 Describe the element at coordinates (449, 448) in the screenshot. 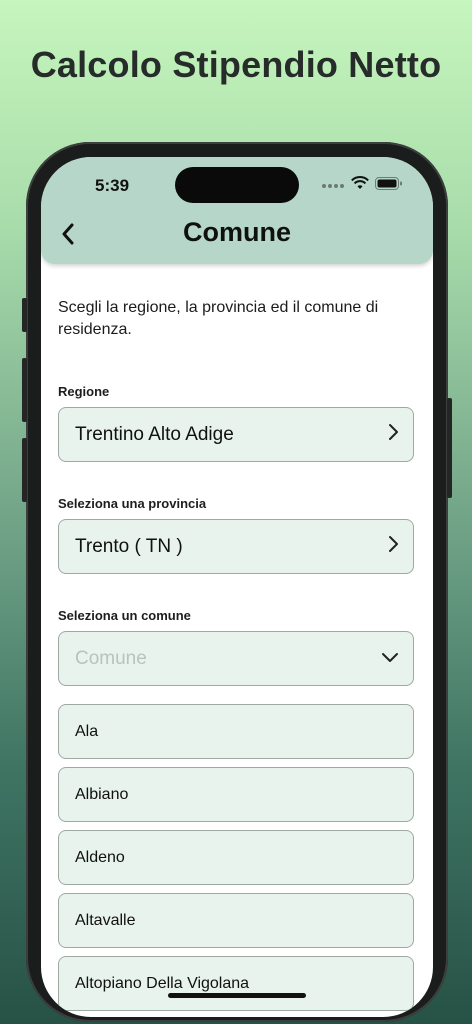

I see `power-button` at that location.